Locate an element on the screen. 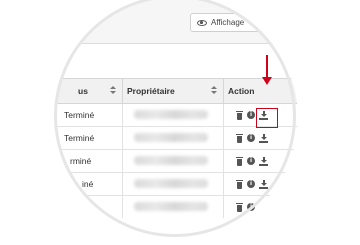 This screenshot has height=245, width=360. table-row: Terminé i is located at coordinates (177, 138).